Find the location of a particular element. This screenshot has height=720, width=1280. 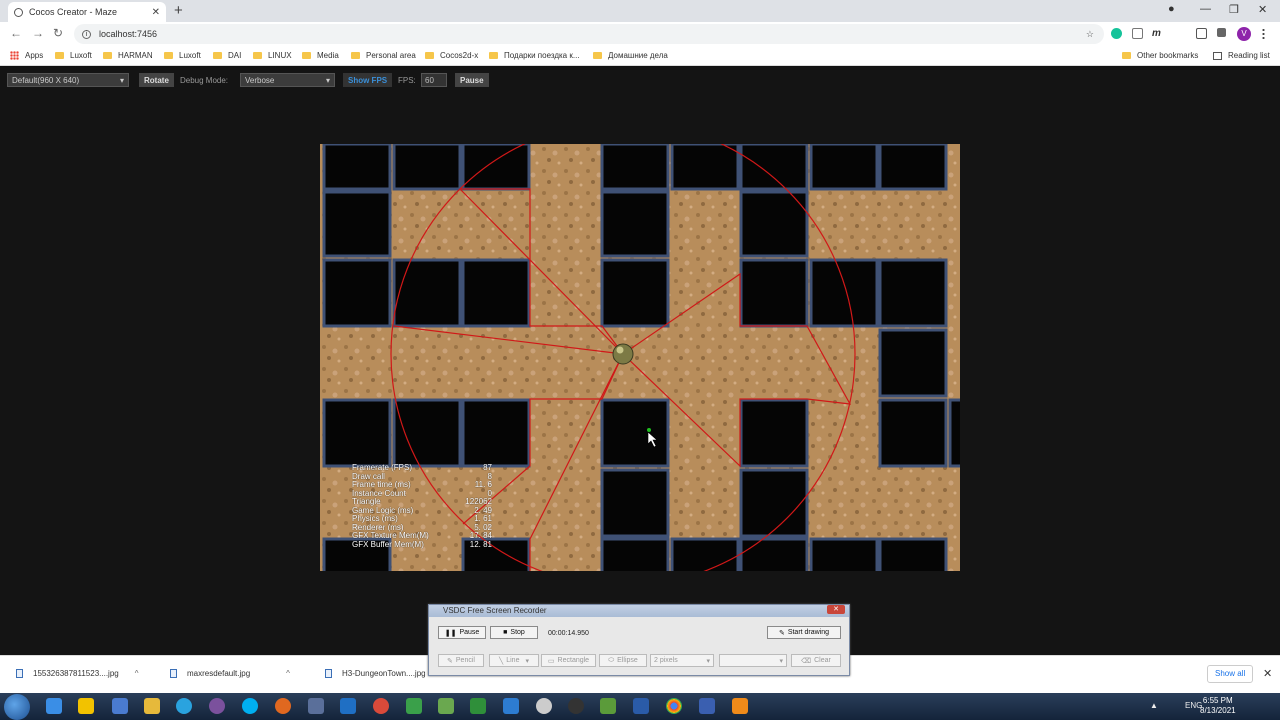

start-button is located at coordinates (17, 707).